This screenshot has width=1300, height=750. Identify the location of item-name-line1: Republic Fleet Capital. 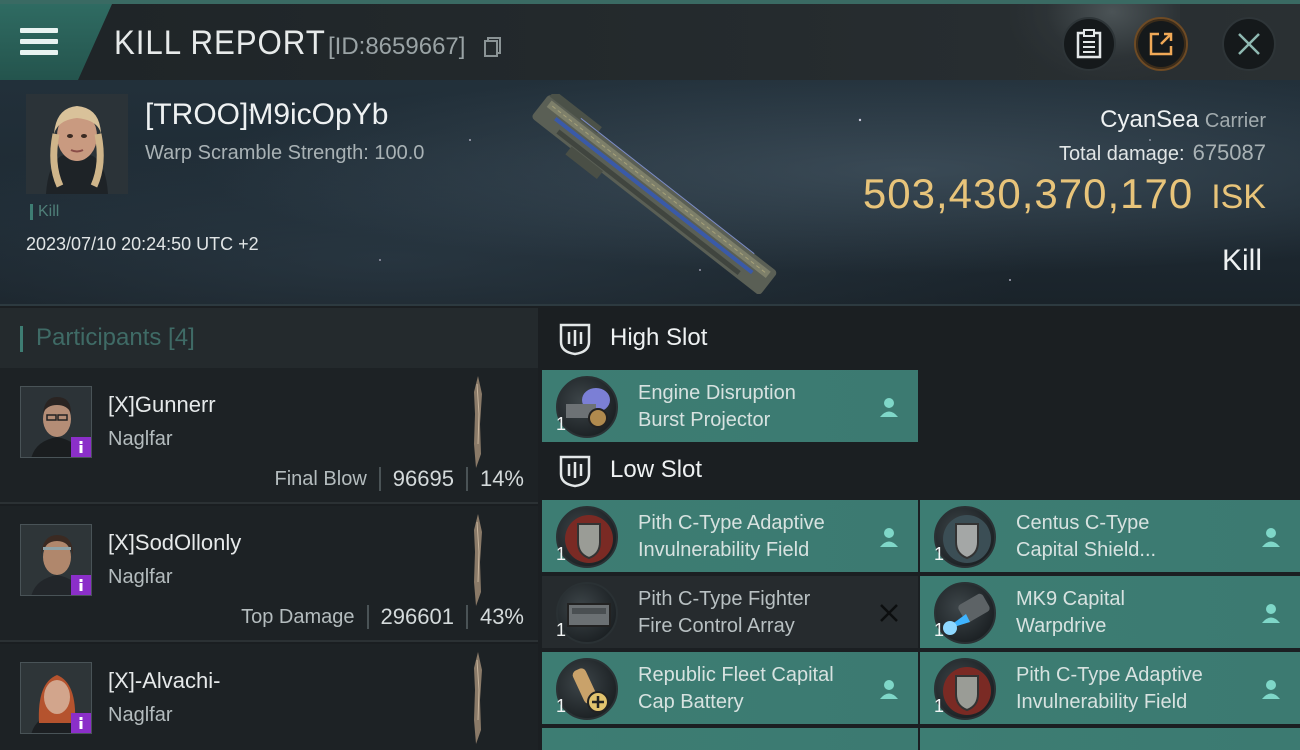
(736, 675).